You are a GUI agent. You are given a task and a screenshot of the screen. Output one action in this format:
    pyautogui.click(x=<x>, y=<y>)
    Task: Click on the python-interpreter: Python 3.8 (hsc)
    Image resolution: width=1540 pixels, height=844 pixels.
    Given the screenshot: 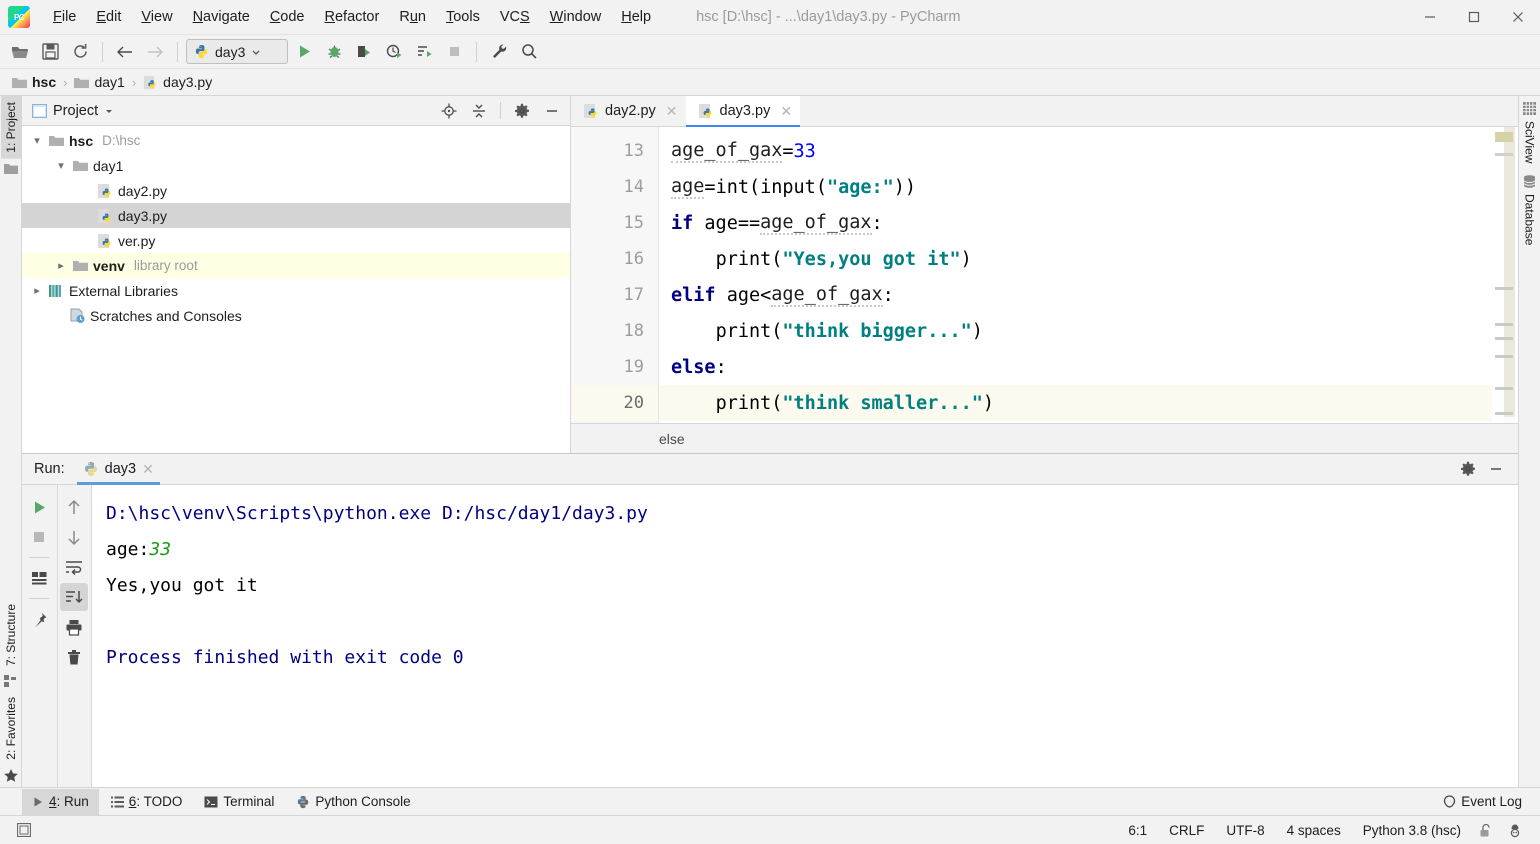 What is the action you would take?
    pyautogui.click(x=1412, y=830)
    